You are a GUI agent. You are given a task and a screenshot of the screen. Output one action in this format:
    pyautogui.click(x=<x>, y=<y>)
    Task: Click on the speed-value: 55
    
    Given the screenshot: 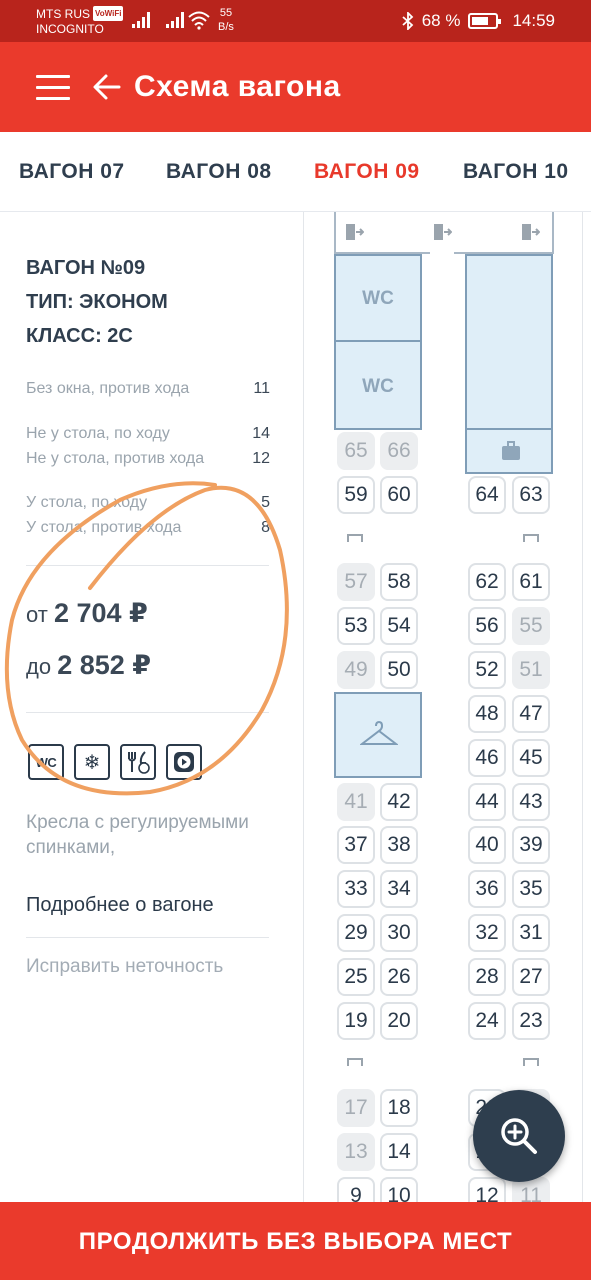 What is the action you would take?
    pyautogui.click(x=226, y=13)
    